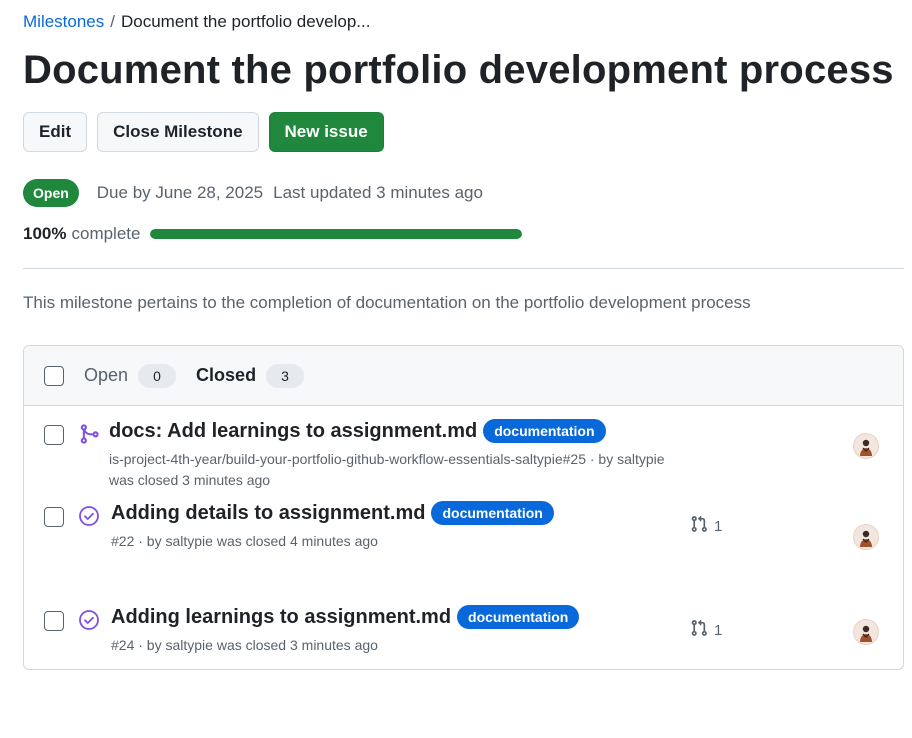 This screenshot has width=912, height=738. I want to click on close-milestone-button: Close Milestone, so click(178, 132).